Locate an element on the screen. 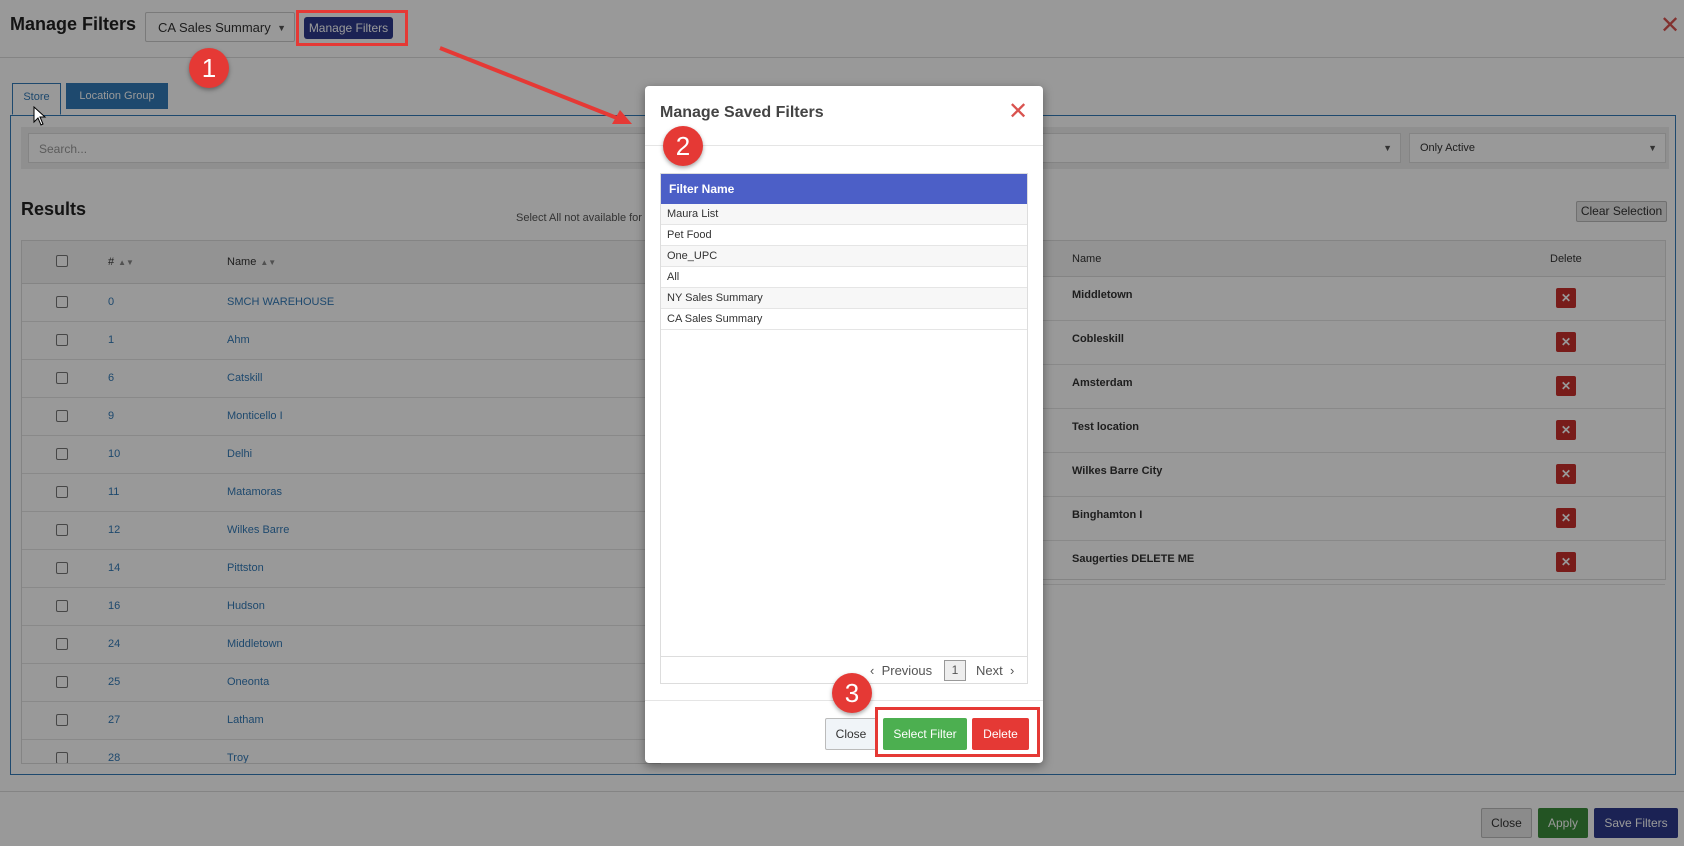 This screenshot has width=1684, height=846. close-icon: ✕ is located at coordinates (1018, 112).